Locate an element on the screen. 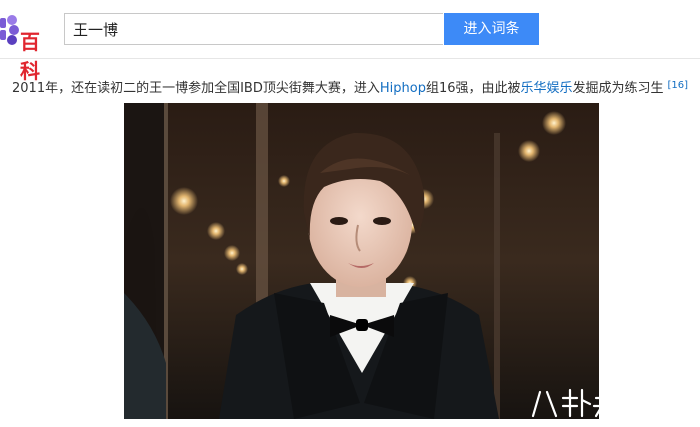  paragraph-text: 发掘成为练习生 is located at coordinates (618, 88).